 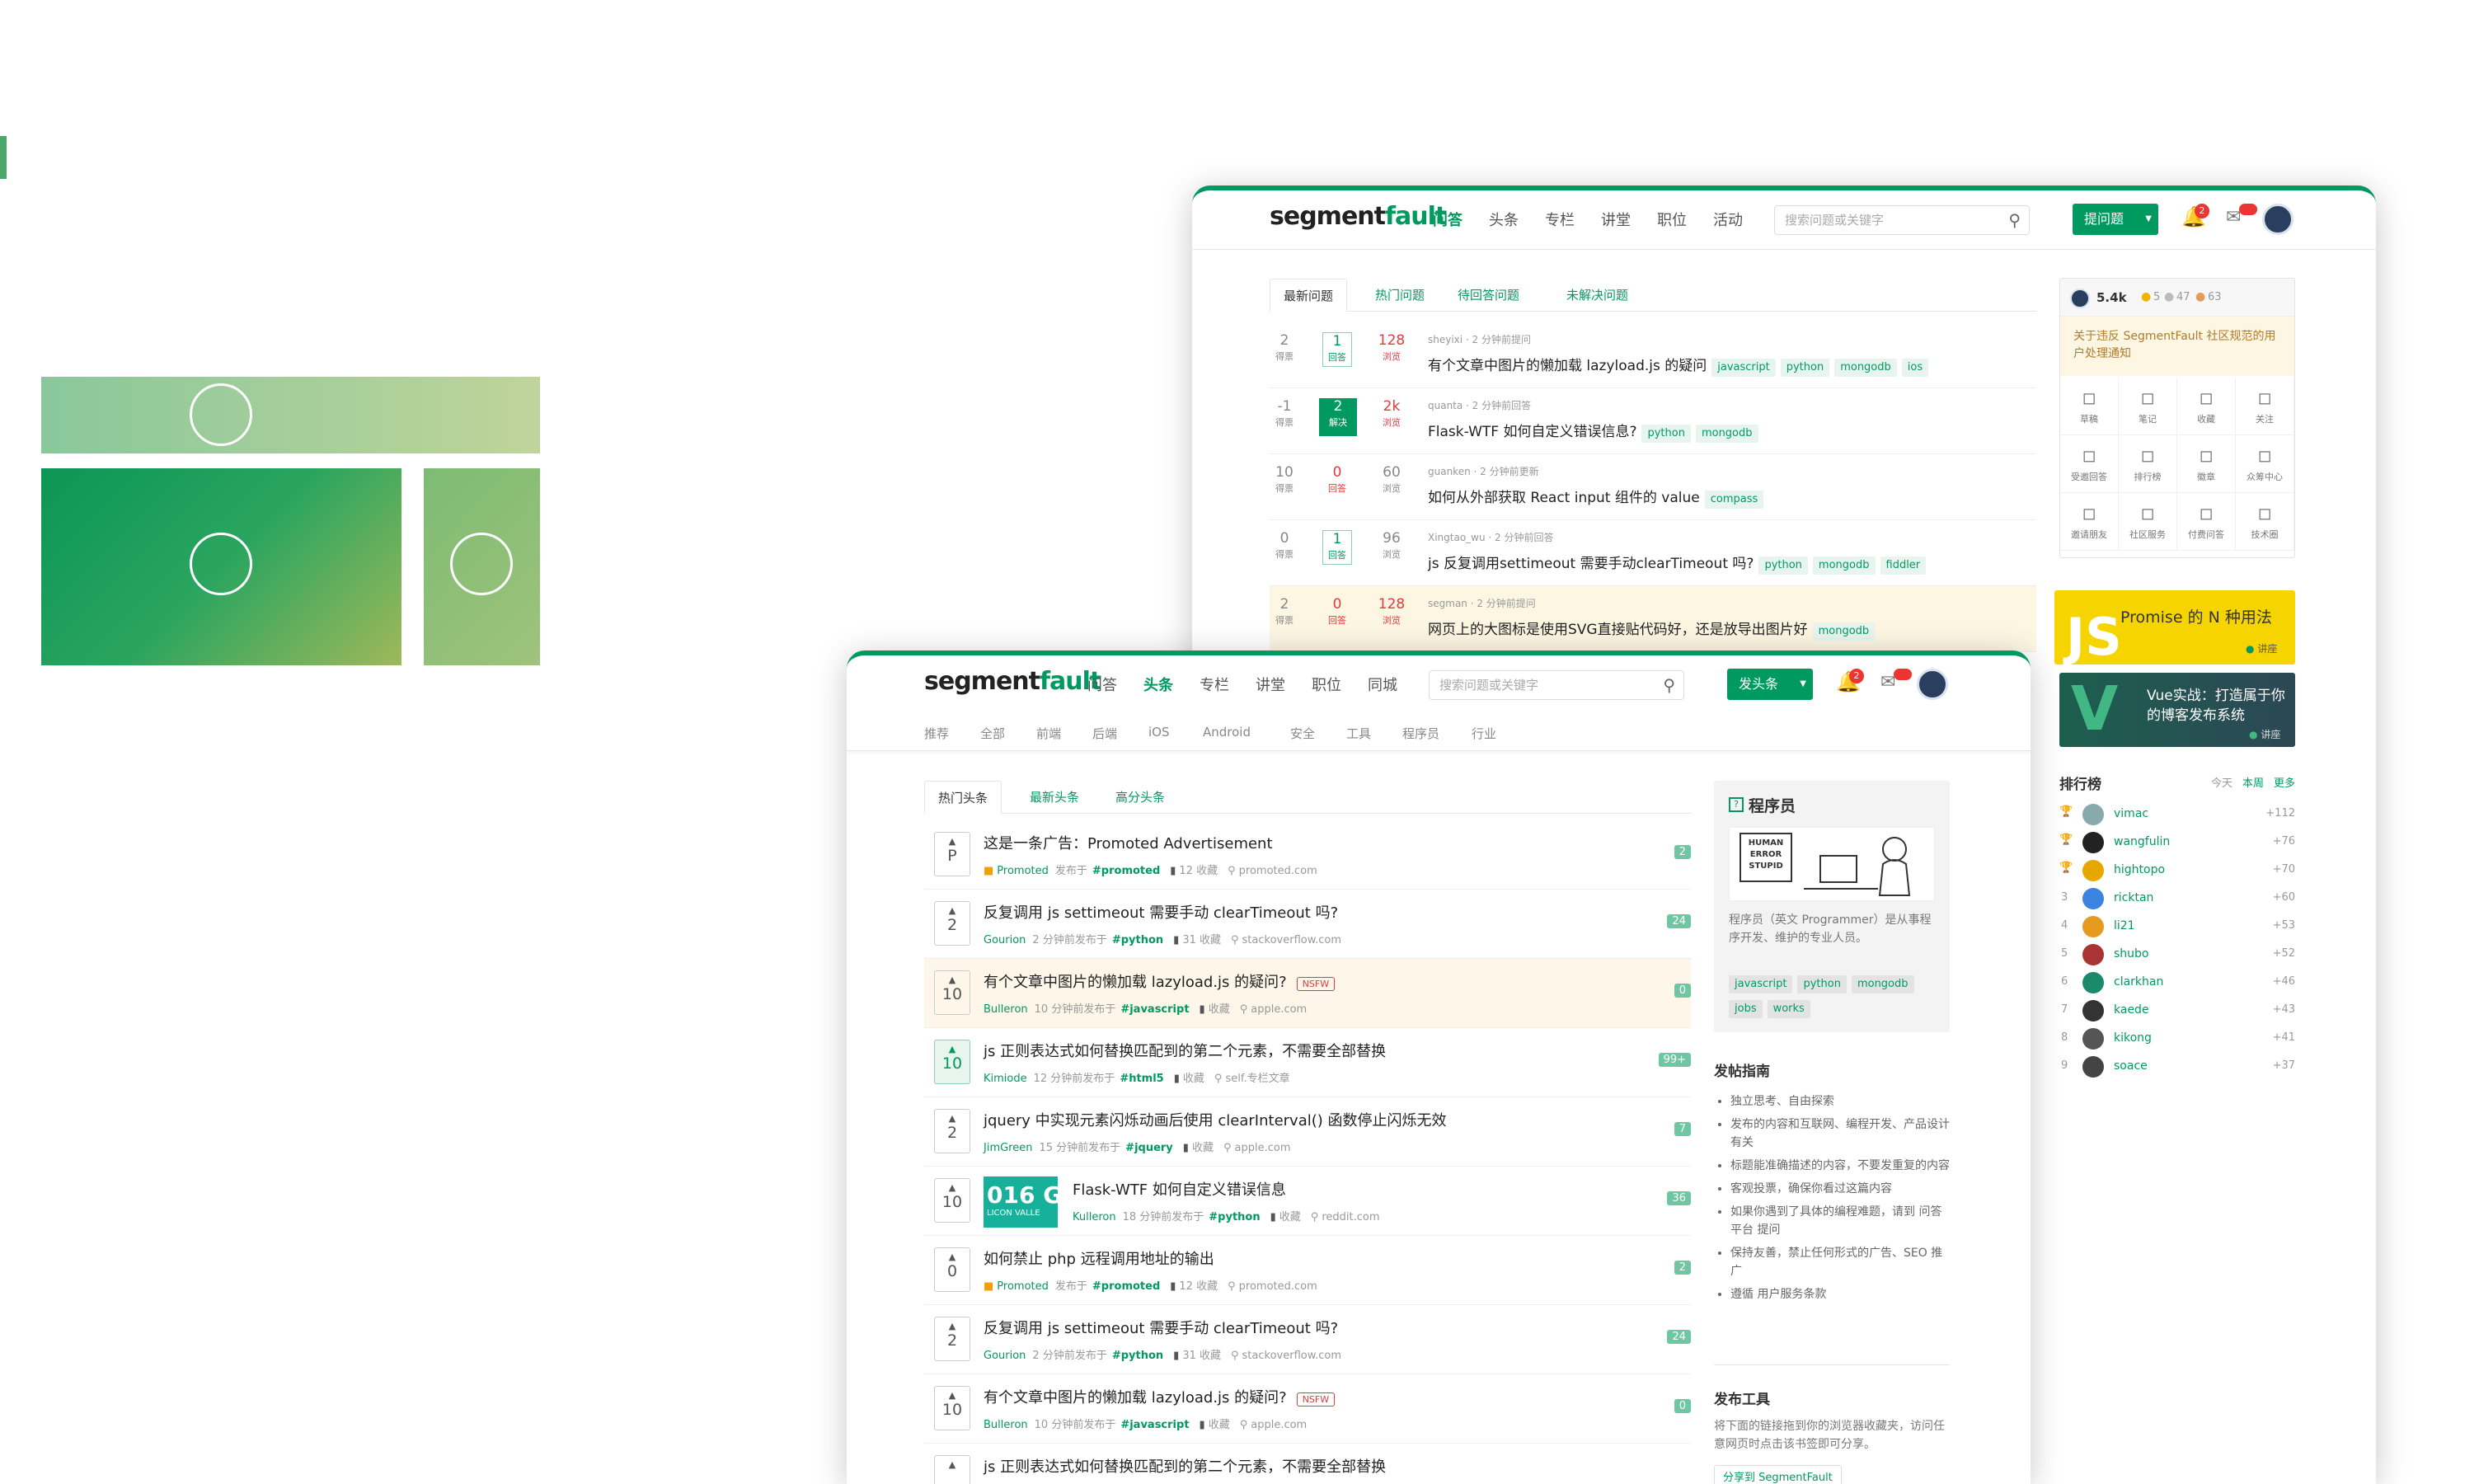 What do you see at coordinates (993, 733) in the screenshot?
I see `category-item: 全部` at bounding box center [993, 733].